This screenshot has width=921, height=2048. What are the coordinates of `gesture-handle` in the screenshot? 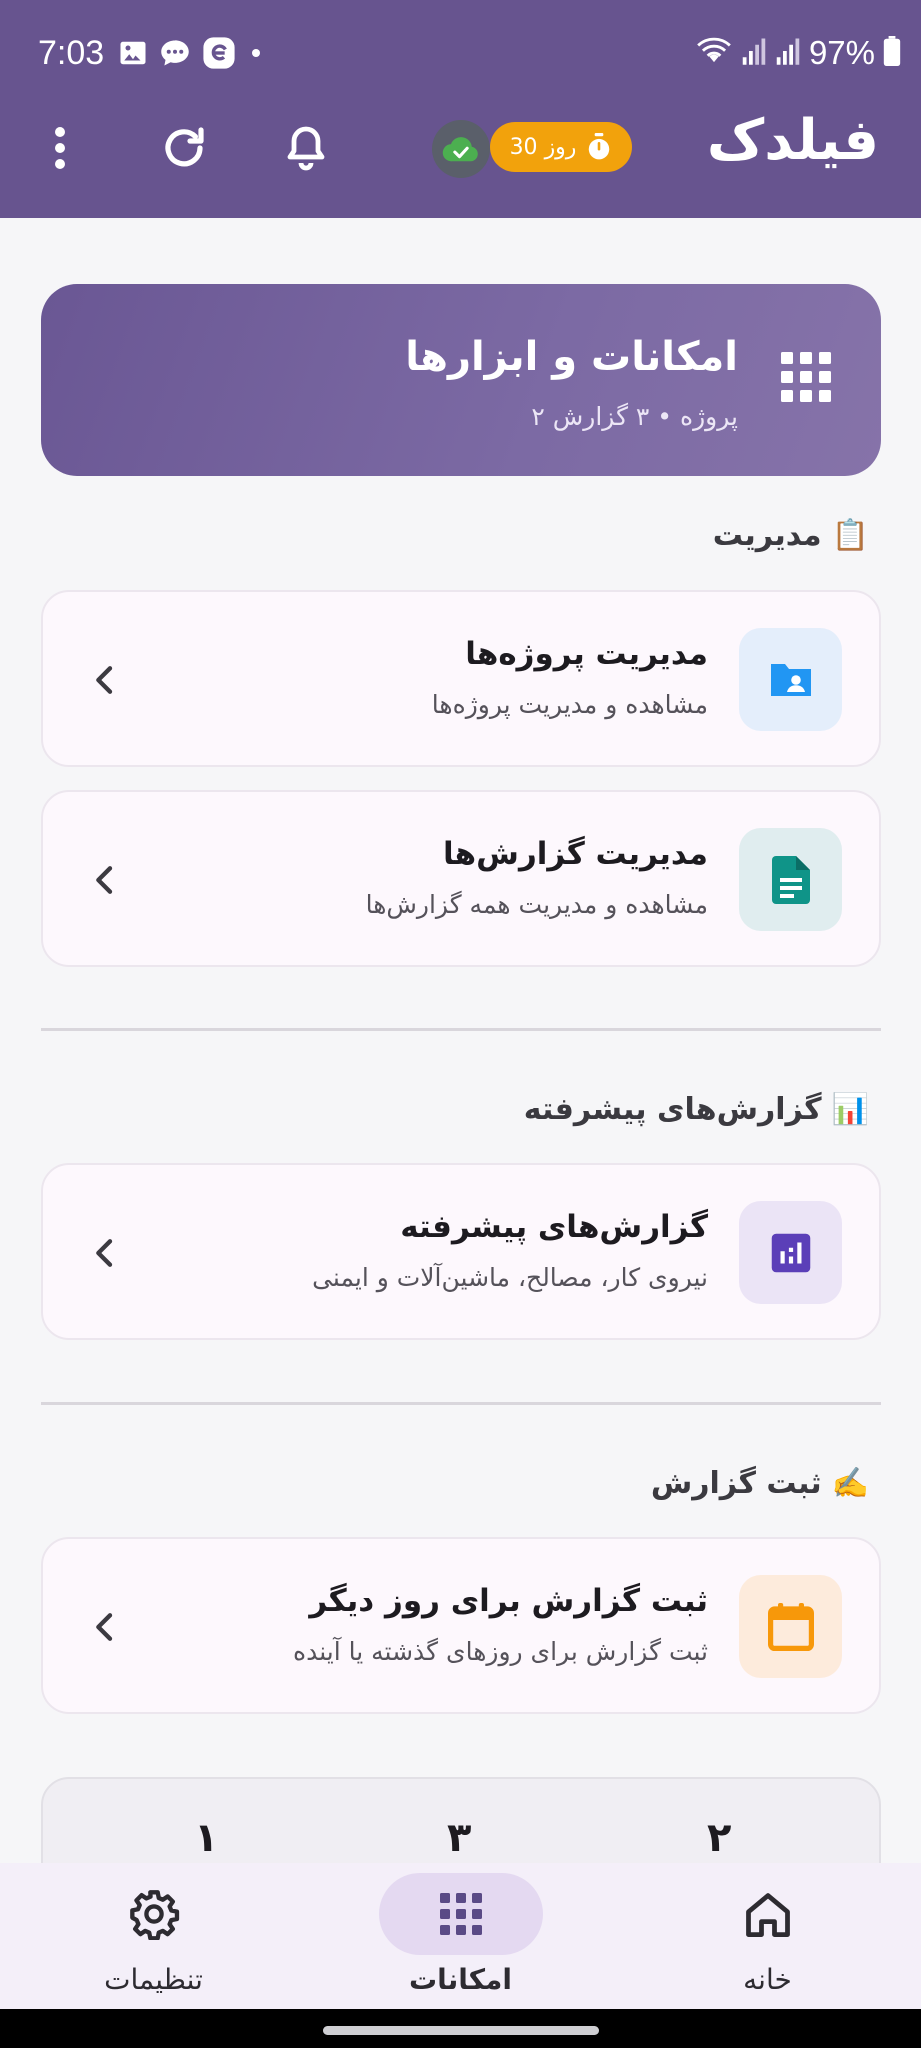 It's located at (461, 2030).